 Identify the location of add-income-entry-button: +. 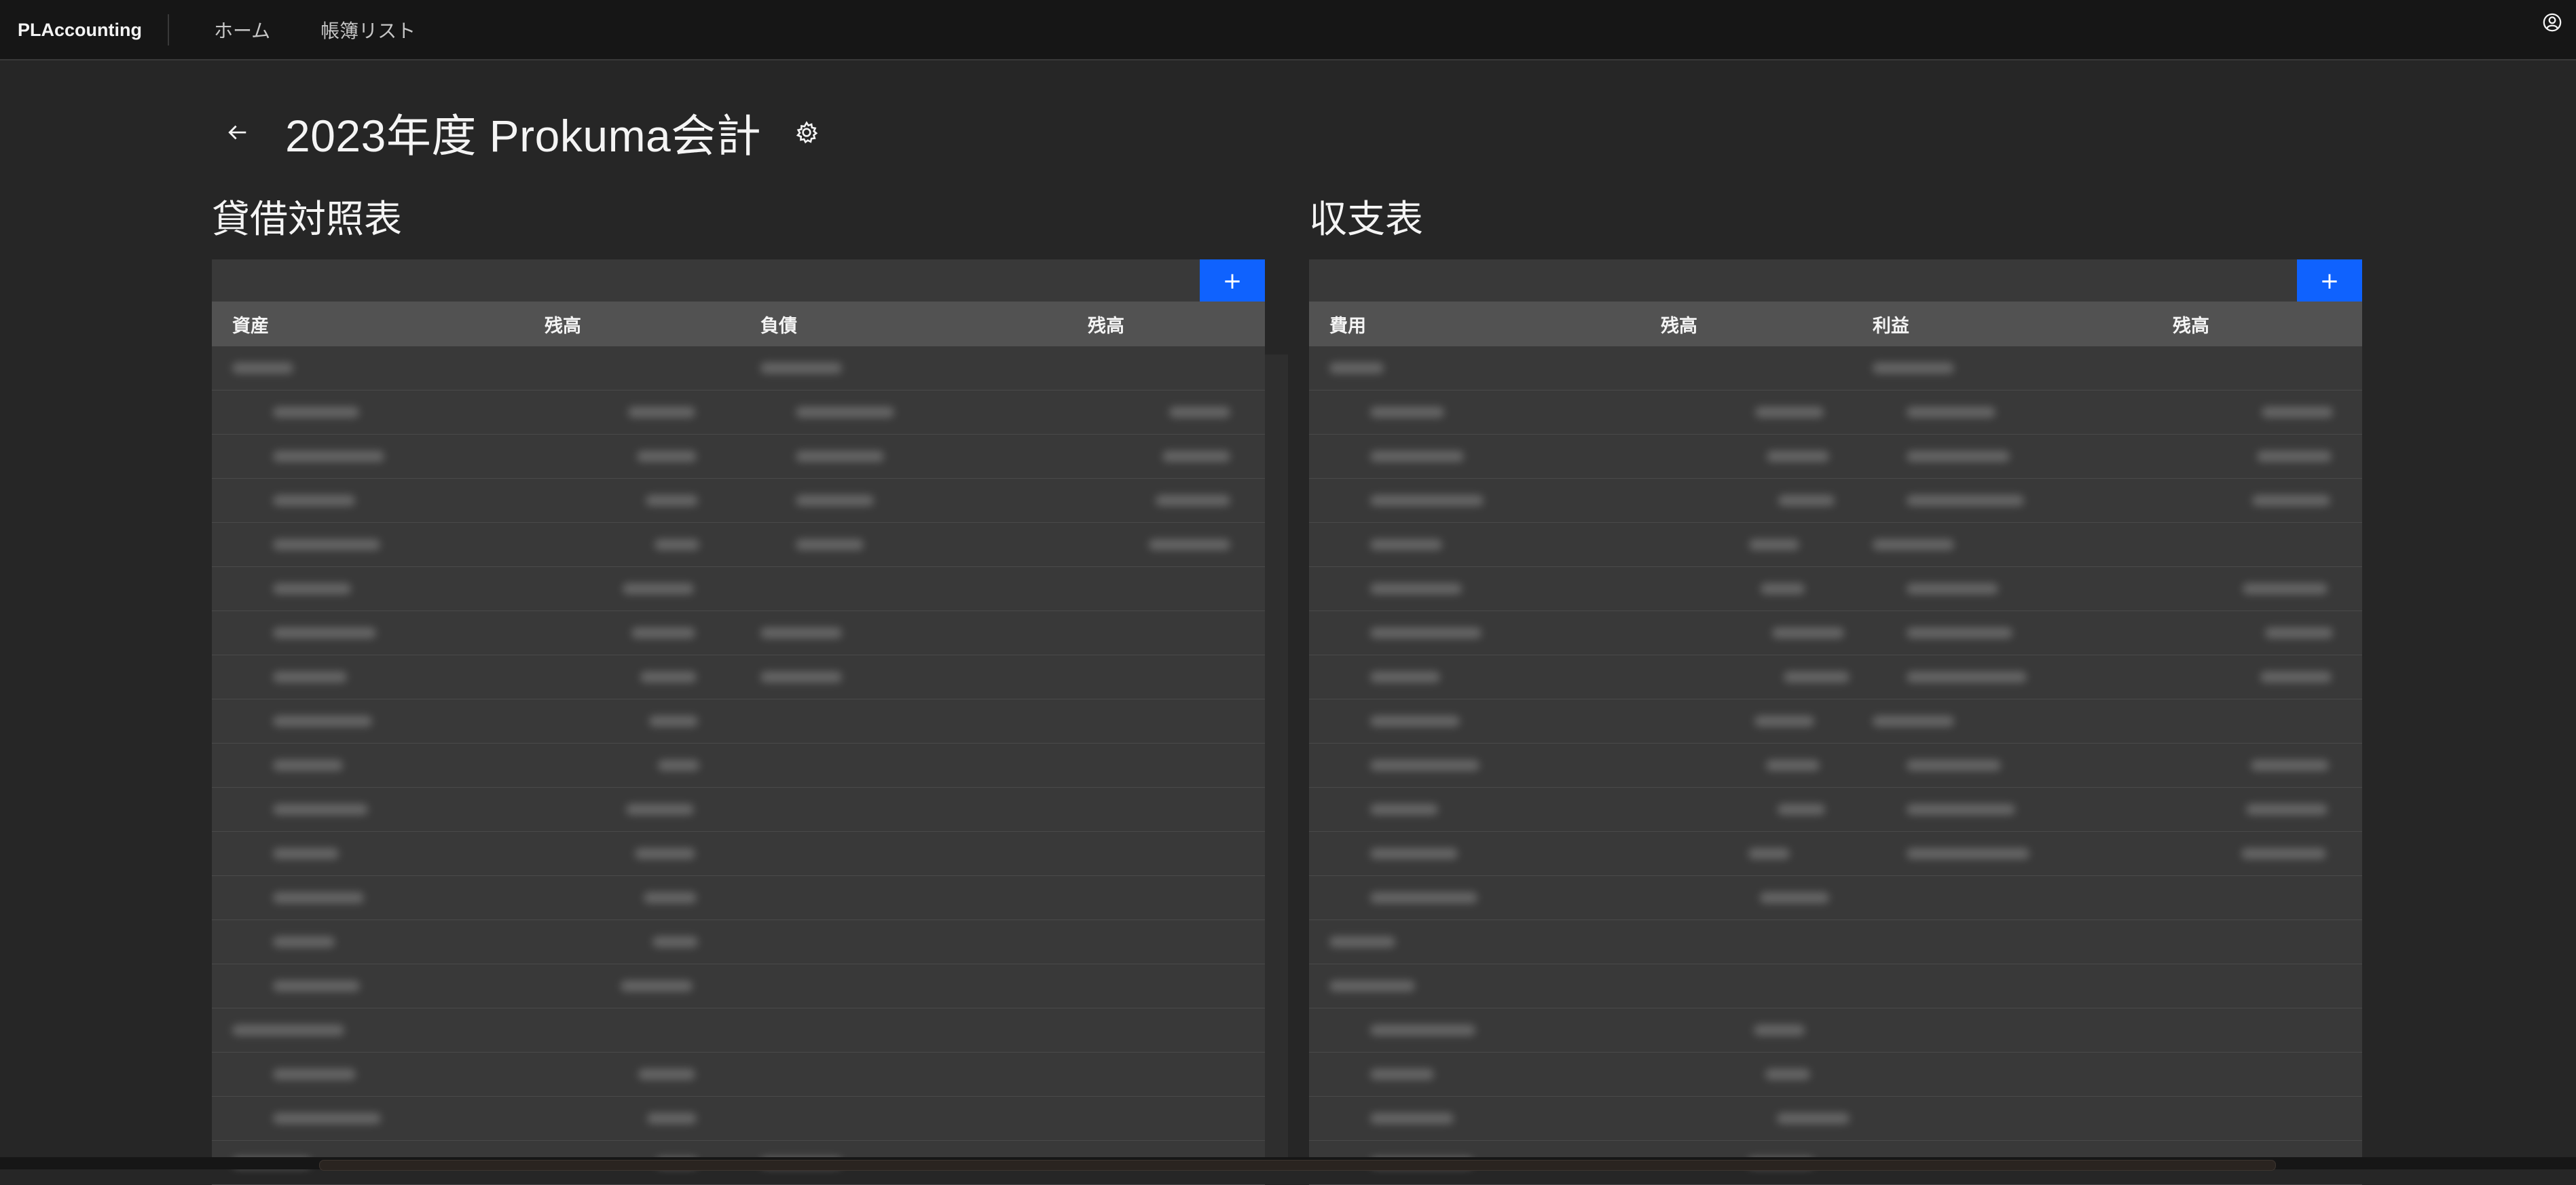
(2329, 281).